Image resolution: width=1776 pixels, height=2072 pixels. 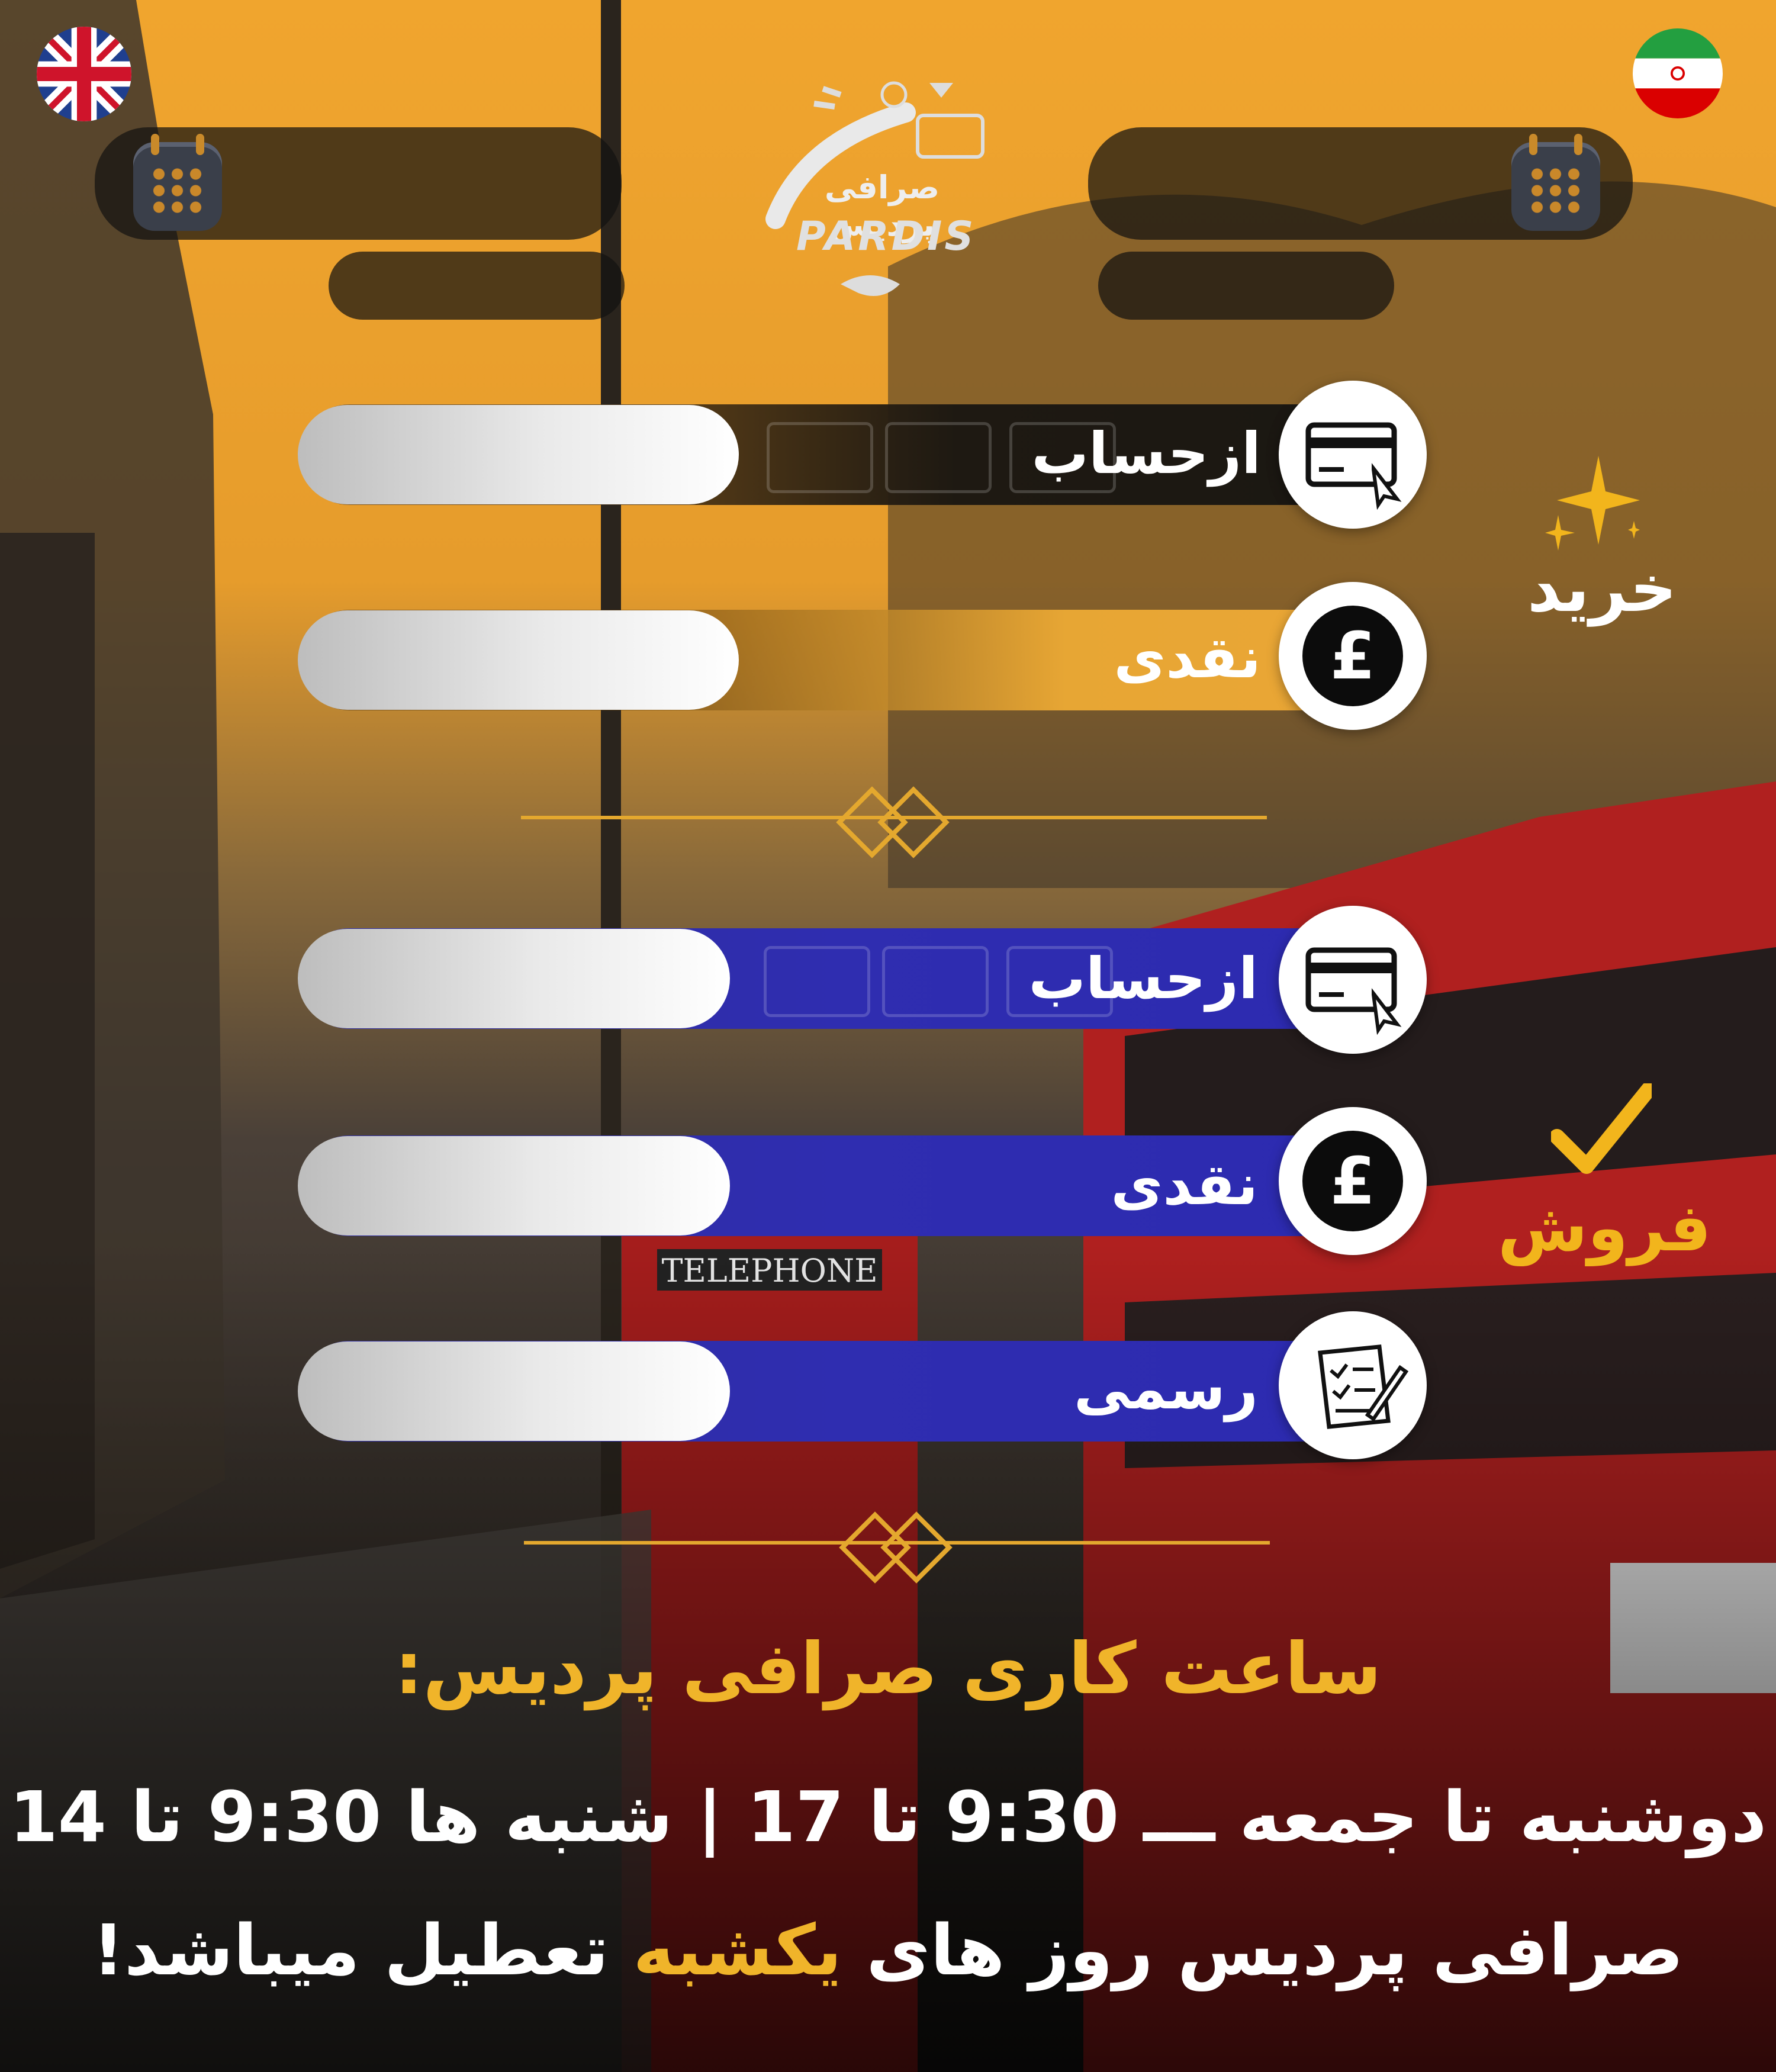 What do you see at coordinates (1275, 1950) in the screenshot?
I see `closed-notice-prefix: صرافی پردیس روز های` at bounding box center [1275, 1950].